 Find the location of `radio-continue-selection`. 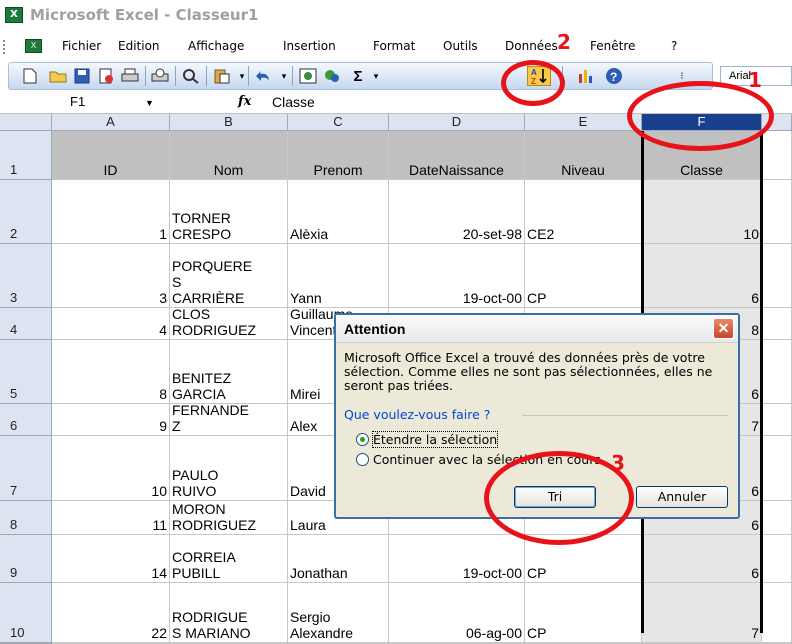

radio-continue-selection is located at coordinates (362, 459).